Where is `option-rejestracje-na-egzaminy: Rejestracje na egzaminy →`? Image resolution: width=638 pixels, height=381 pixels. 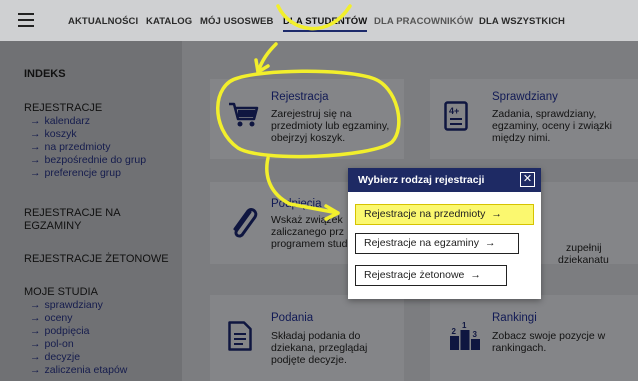 option-rejestracje-na-egzaminy: Rejestracje na egzaminy → is located at coordinates (437, 243).